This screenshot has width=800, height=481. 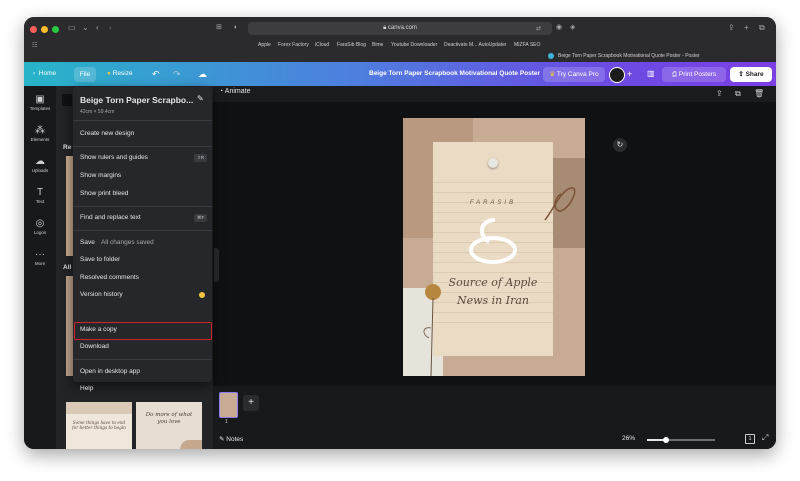 What do you see at coordinates (414, 45) in the screenshot?
I see `favorite-link: Youtube Downloader` at bounding box center [414, 45].